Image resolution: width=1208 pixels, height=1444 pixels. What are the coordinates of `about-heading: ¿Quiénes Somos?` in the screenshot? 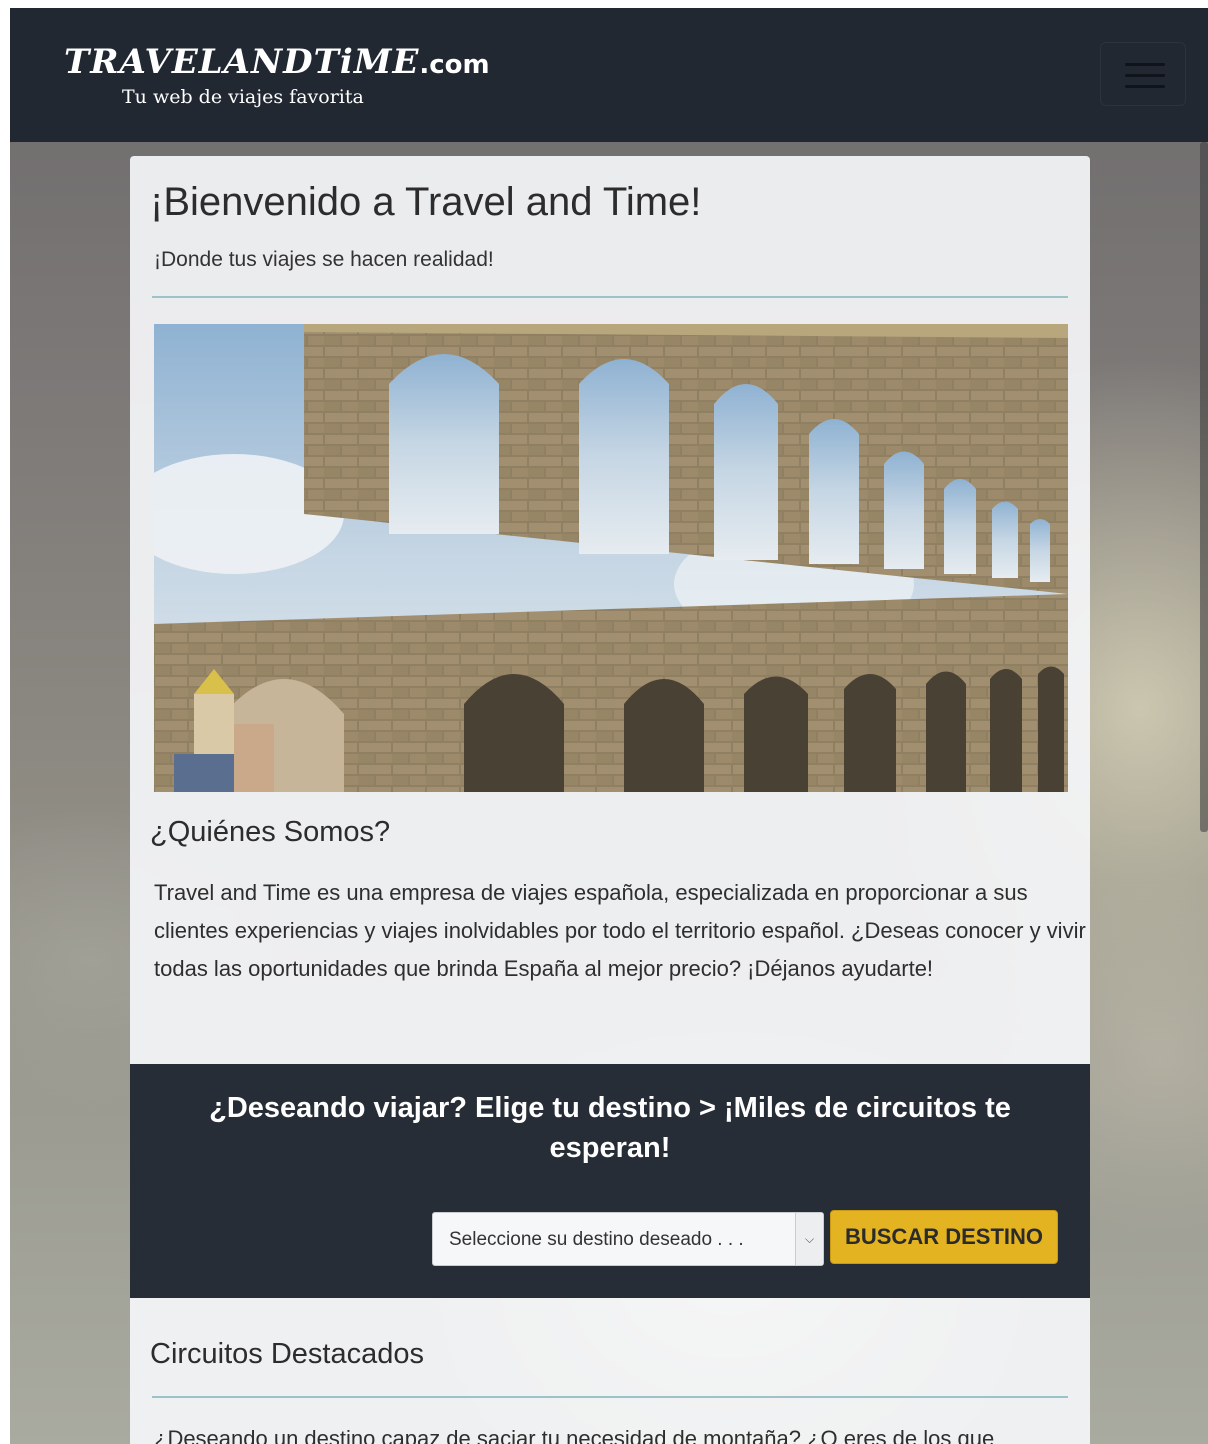 It's located at (270, 832).